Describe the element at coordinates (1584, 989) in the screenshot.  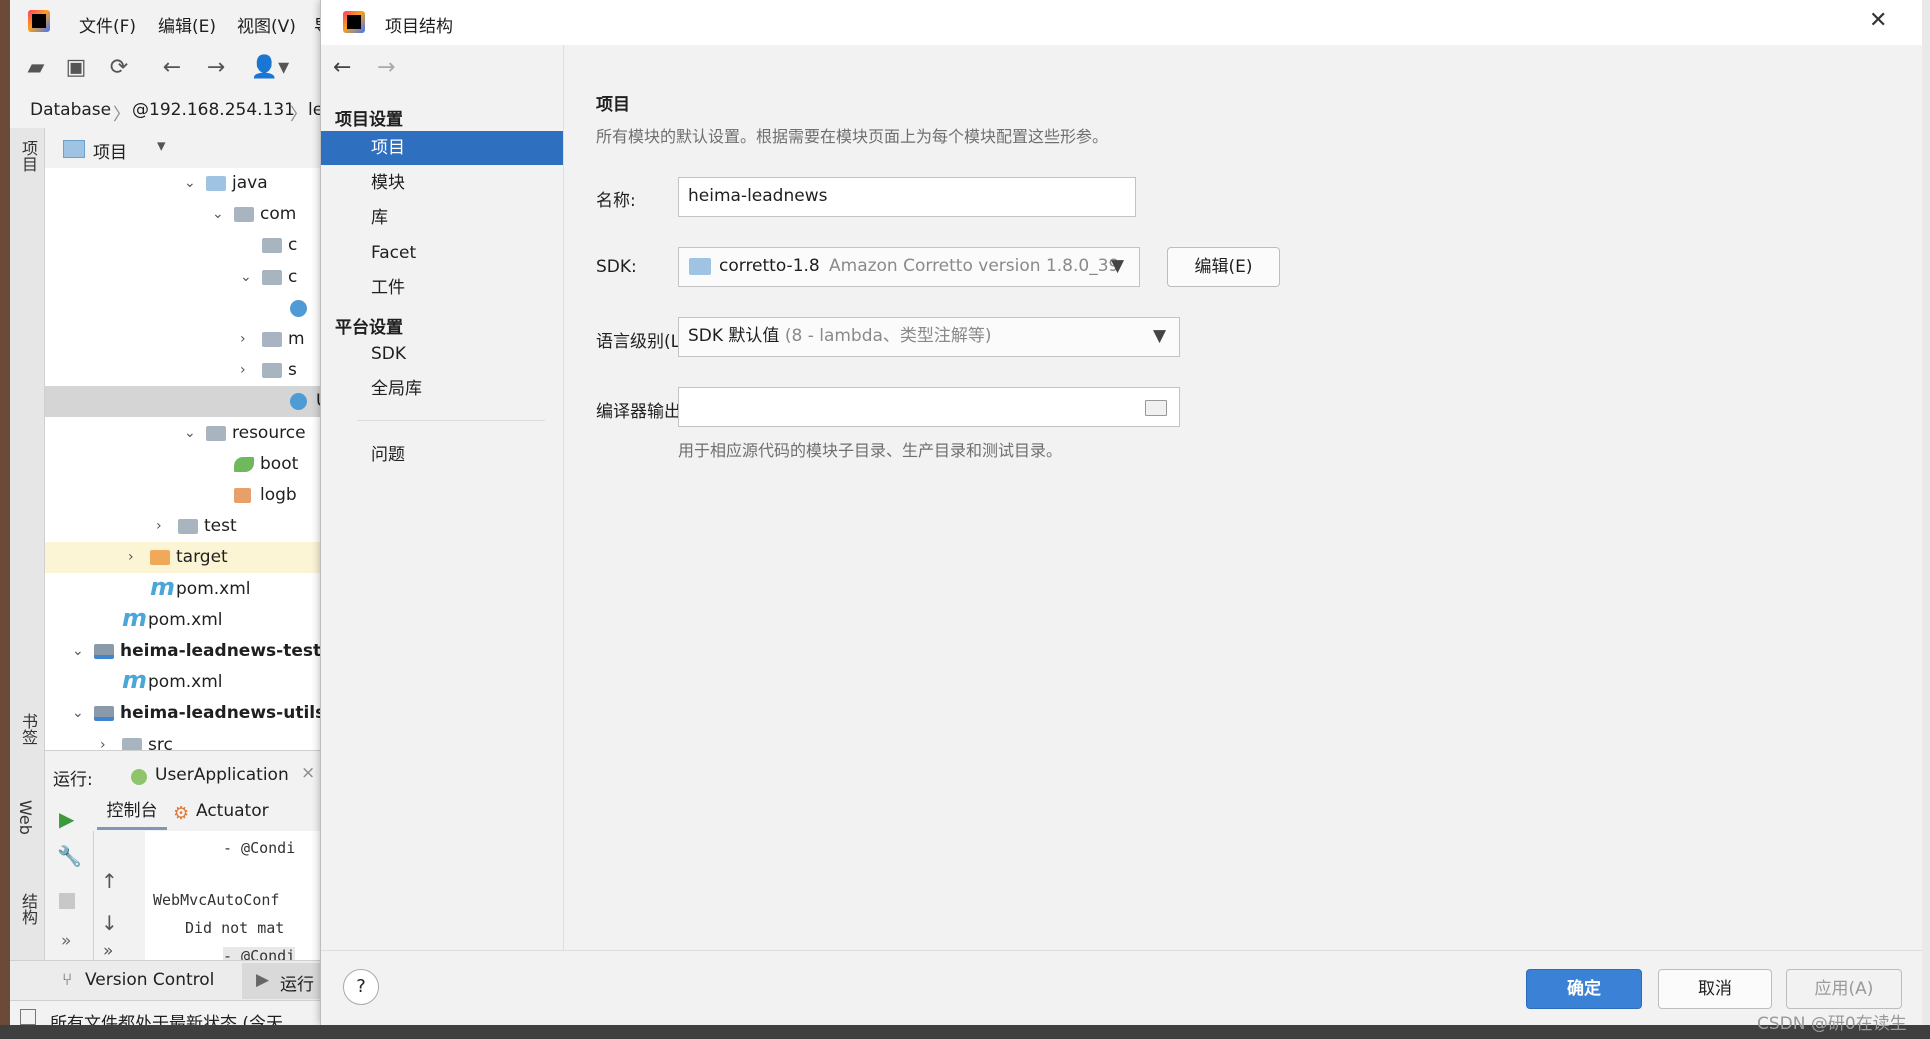
I see `ok-button: 确定` at that location.